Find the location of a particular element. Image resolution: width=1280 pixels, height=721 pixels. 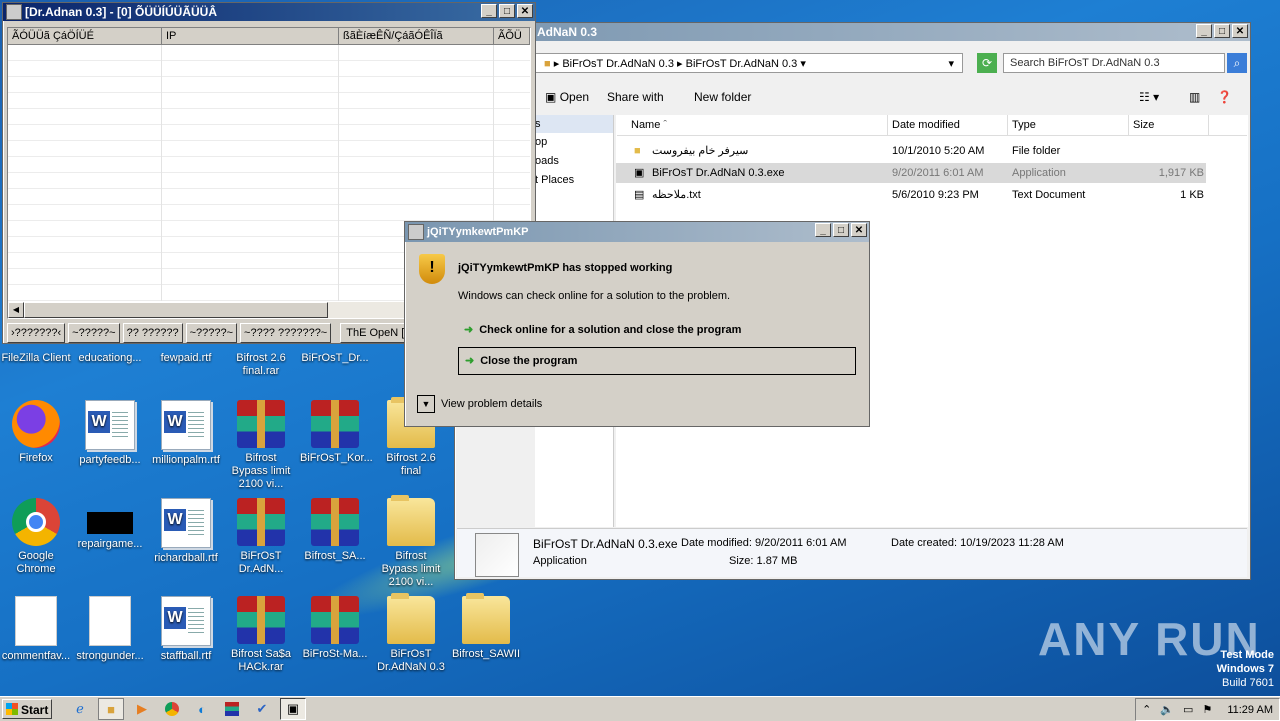

column-header: IP is located at coordinates (250, 36).